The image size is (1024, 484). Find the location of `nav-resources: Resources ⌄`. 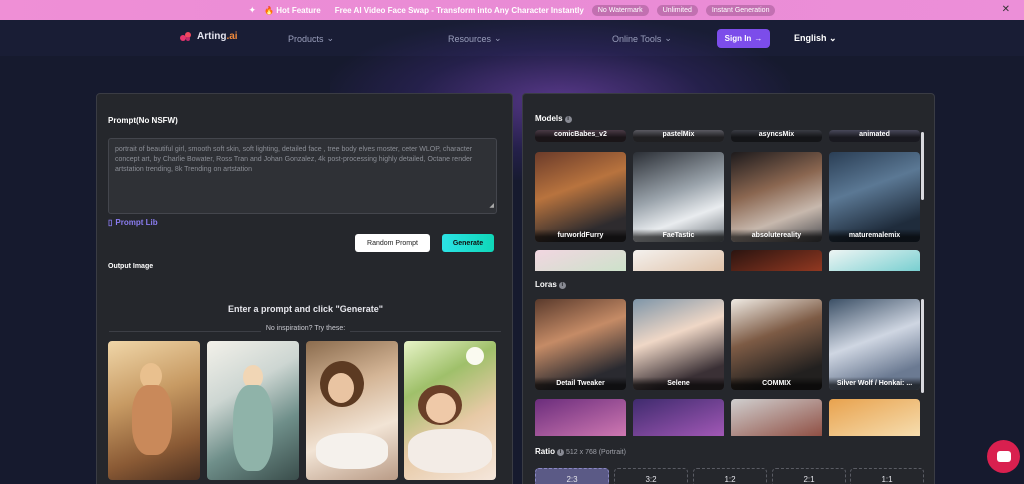

nav-resources: Resources ⌄ is located at coordinates (475, 38).